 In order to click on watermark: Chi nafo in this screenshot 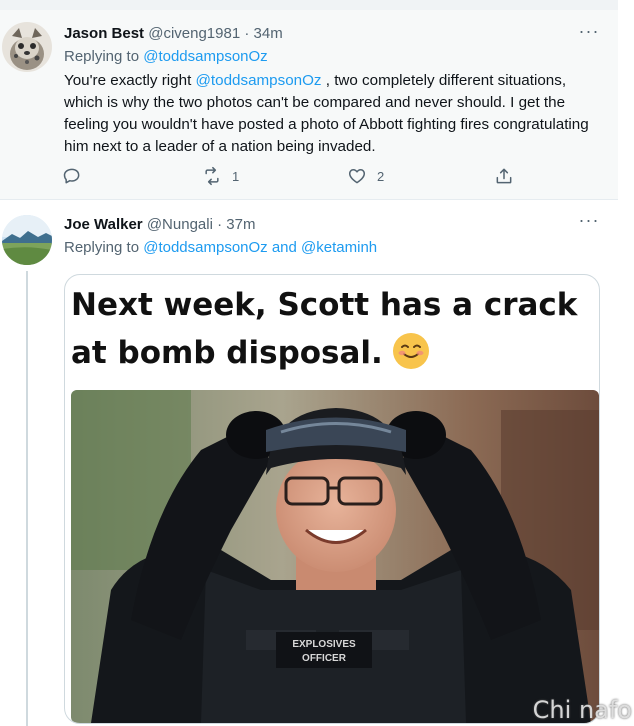, I will do `click(582, 710)`.